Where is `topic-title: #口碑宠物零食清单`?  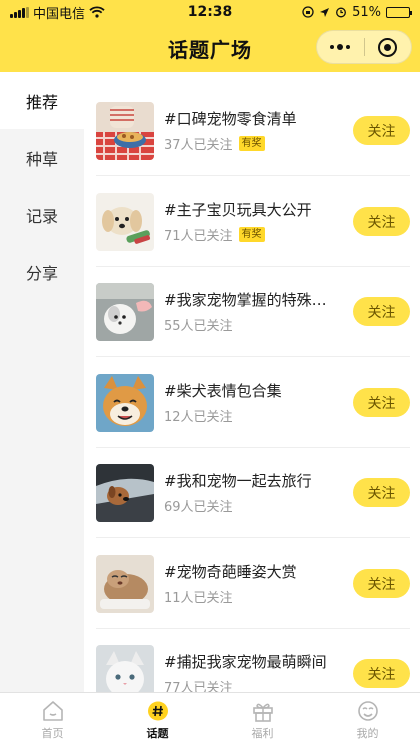 topic-title: #口碑宠物零食清单 is located at coordinates (230, 118).